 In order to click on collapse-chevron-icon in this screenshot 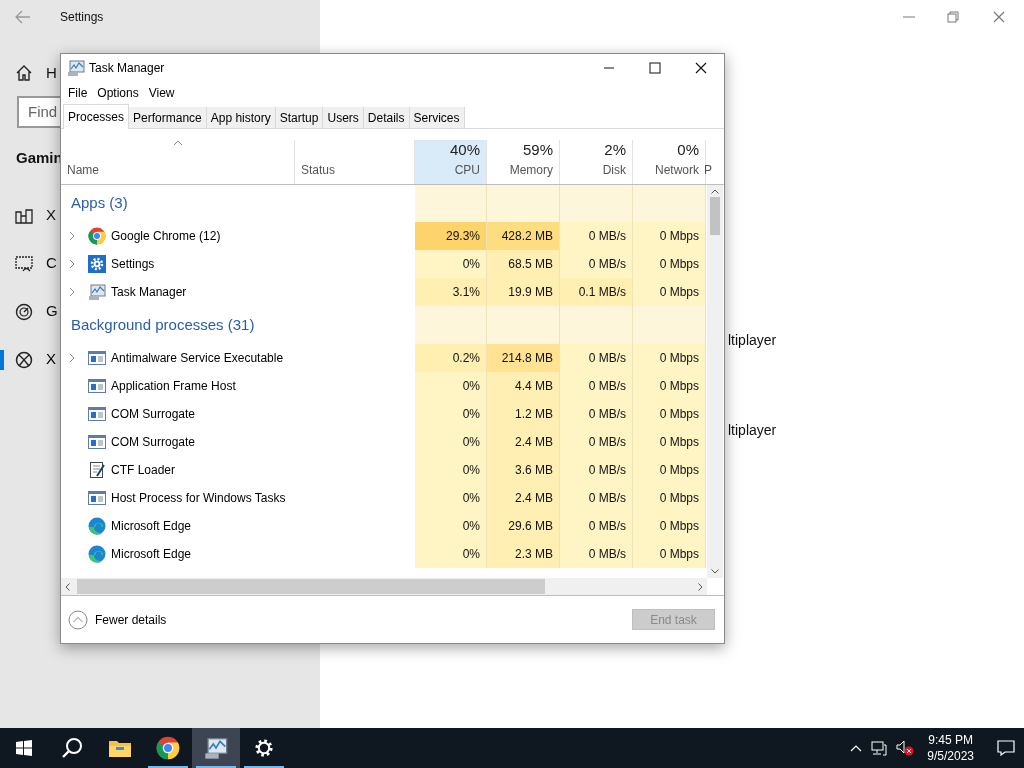, I will do `click(78, 619)`.